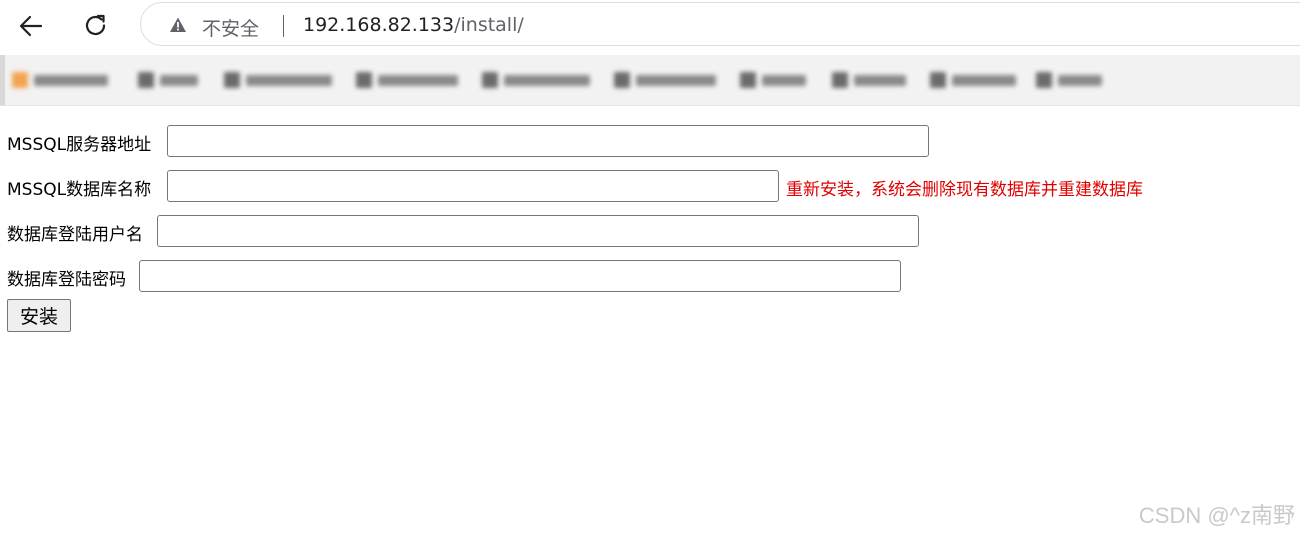 Image resolution: width=1300 pixels, height=535 pixels. I want to click on install-button: 安装, so click(39, 315).